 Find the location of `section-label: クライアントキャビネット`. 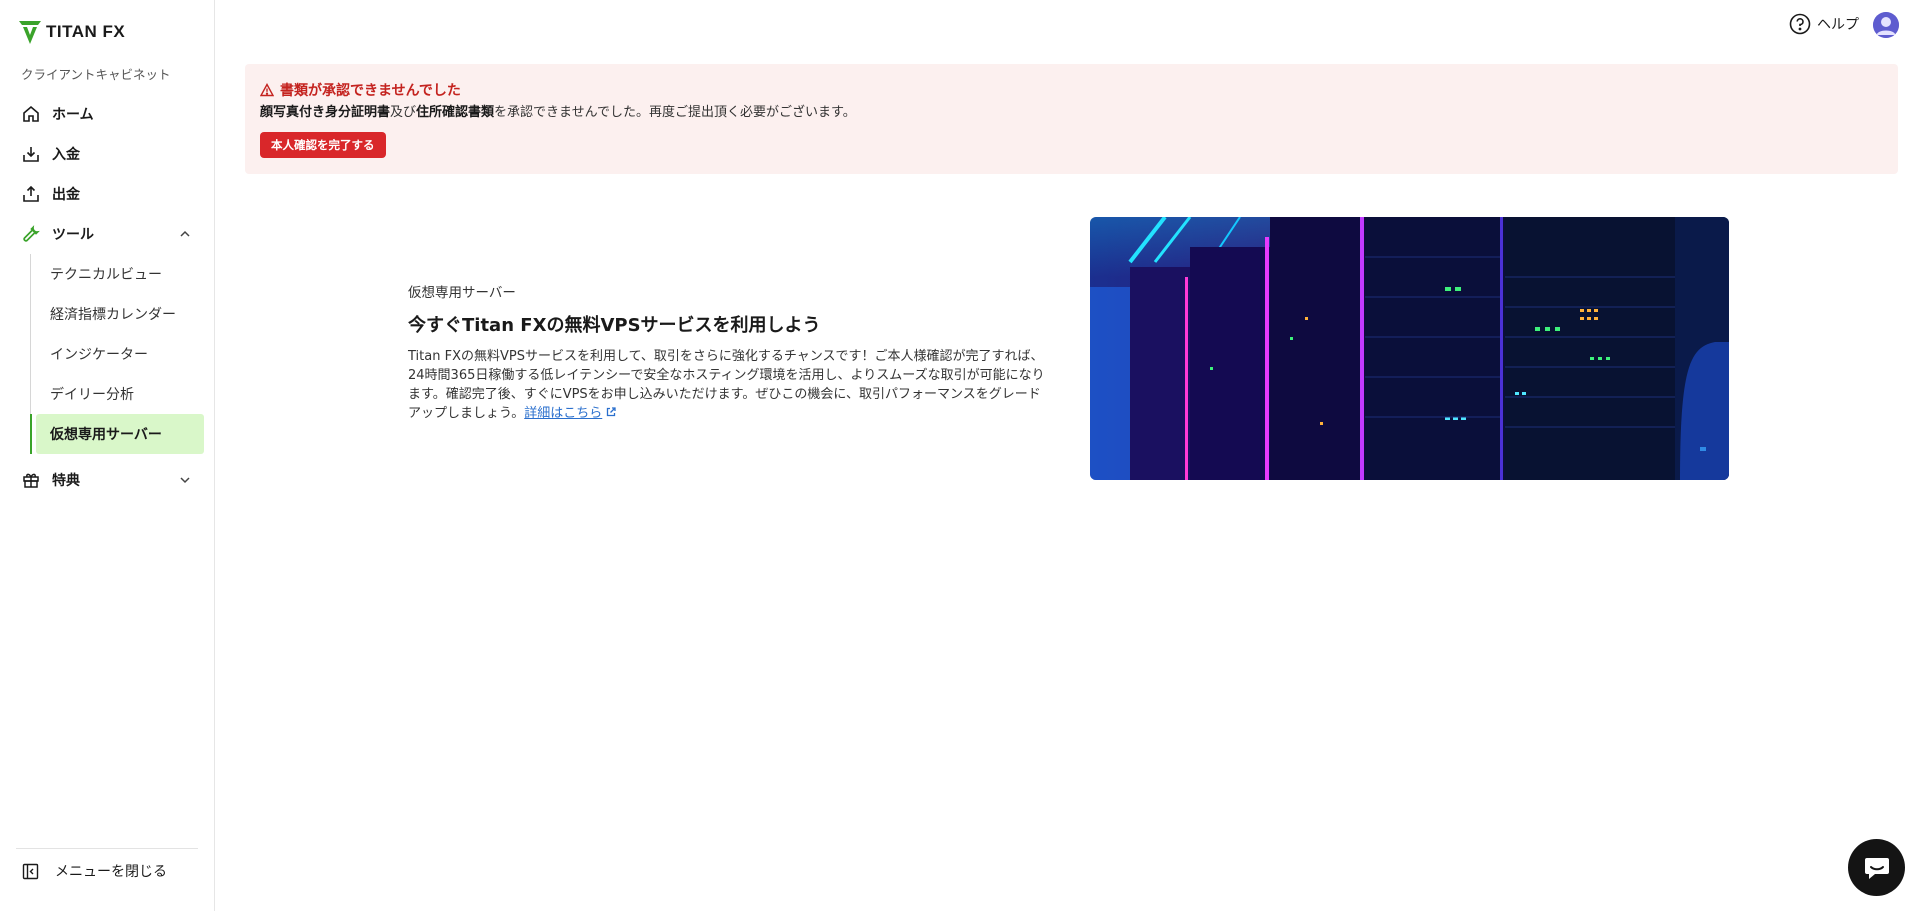

section-label: クライアントキャビネット is located at coordinates (96, 74).